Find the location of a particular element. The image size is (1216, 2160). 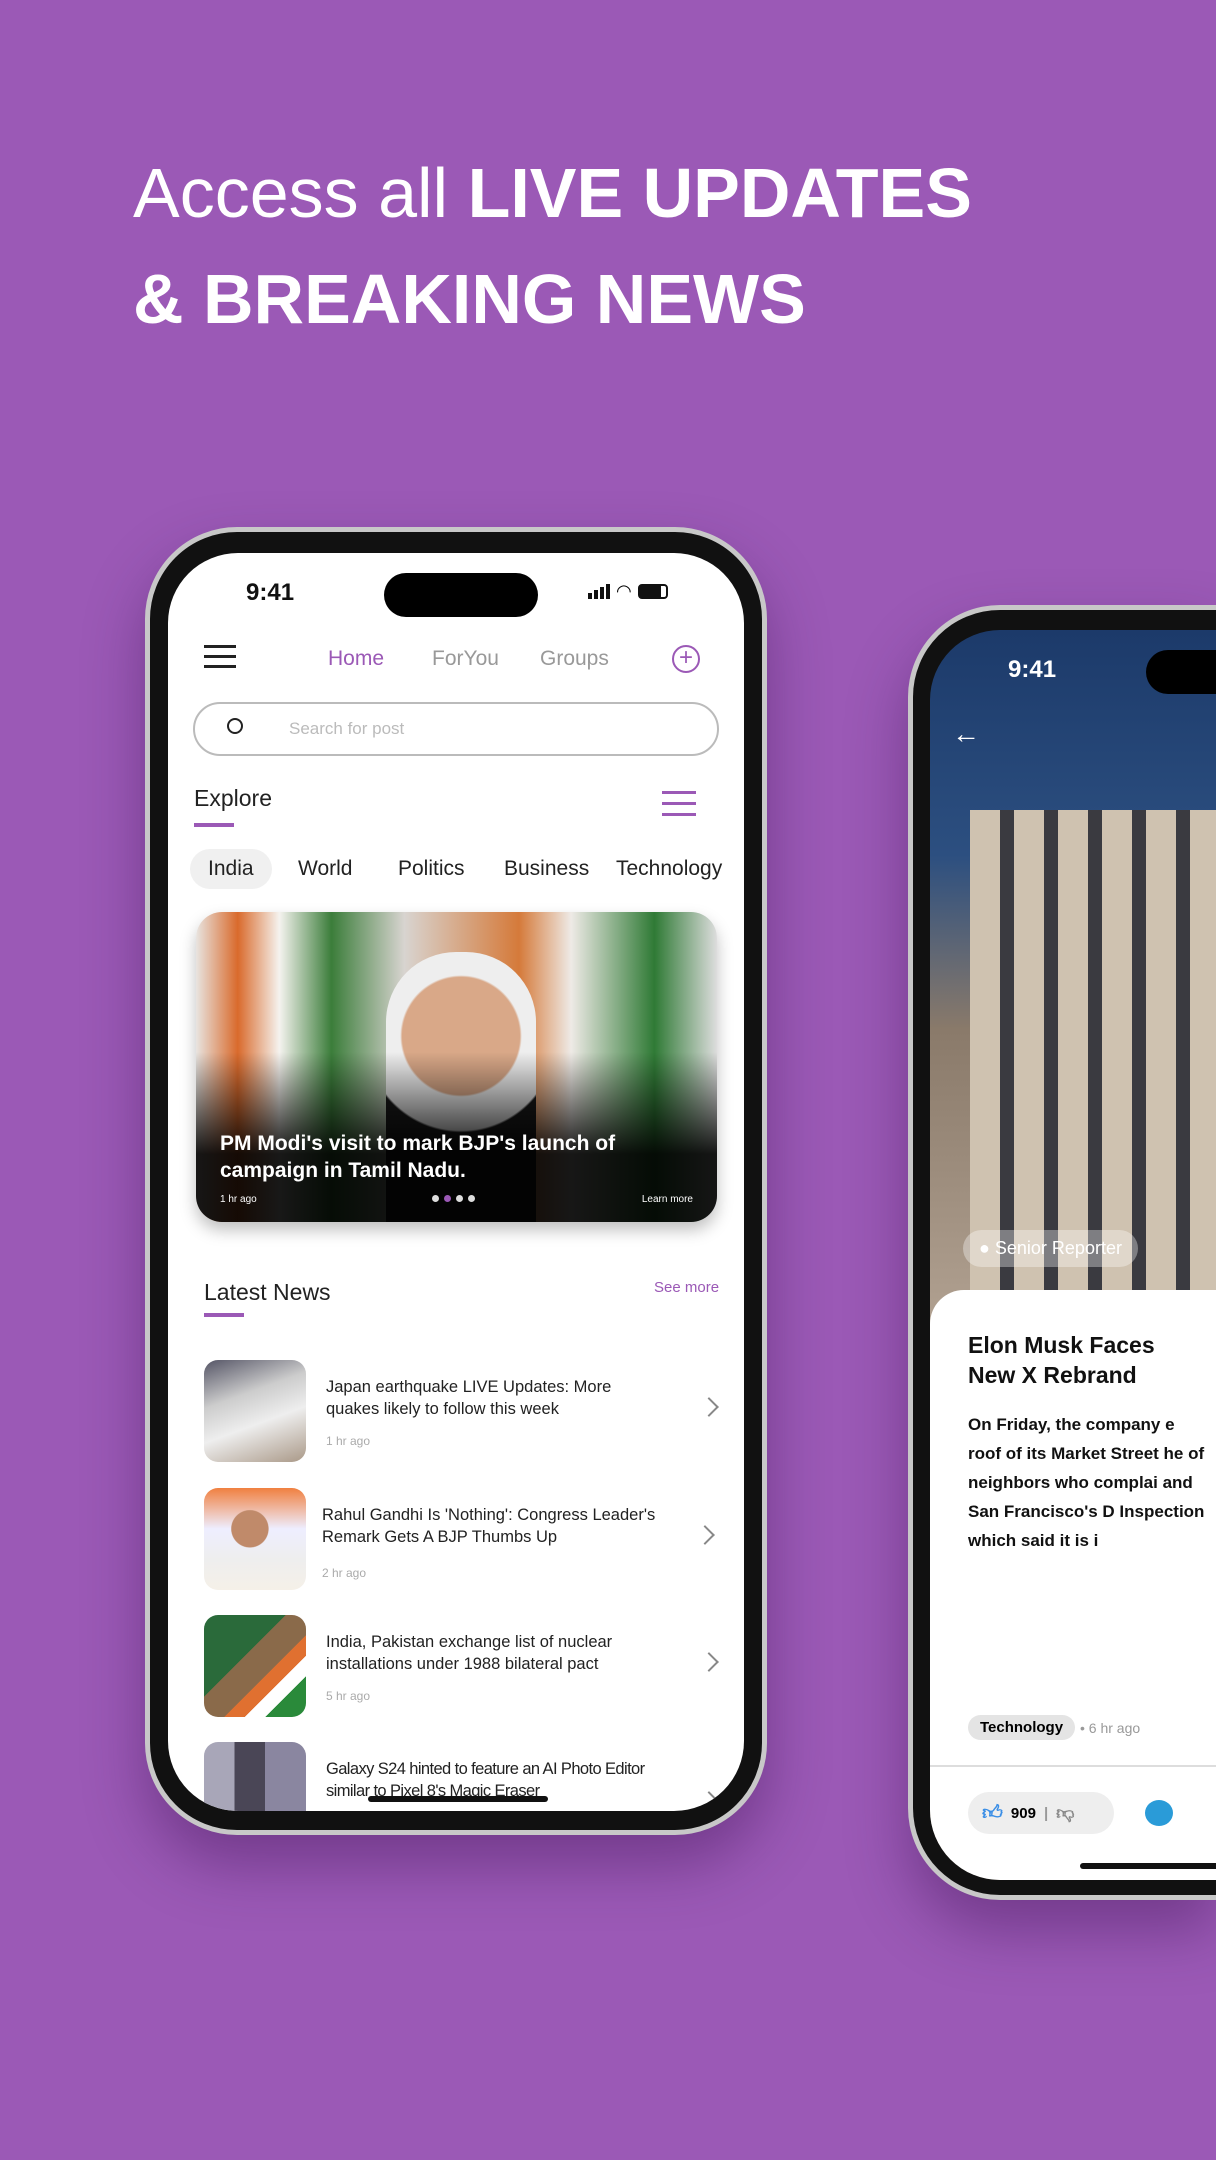

tab-foryou: ForYou is located at coordinates (465, 659).